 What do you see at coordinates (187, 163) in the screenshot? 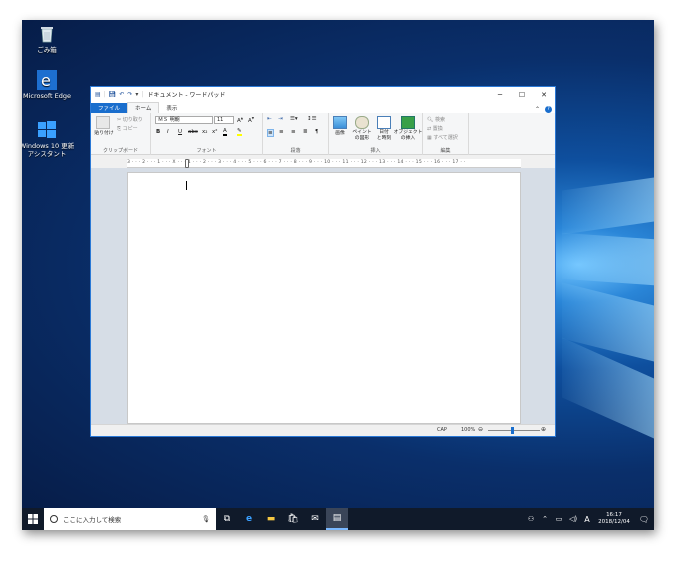
I see `indent-marker` at bounding box center [187, 163].